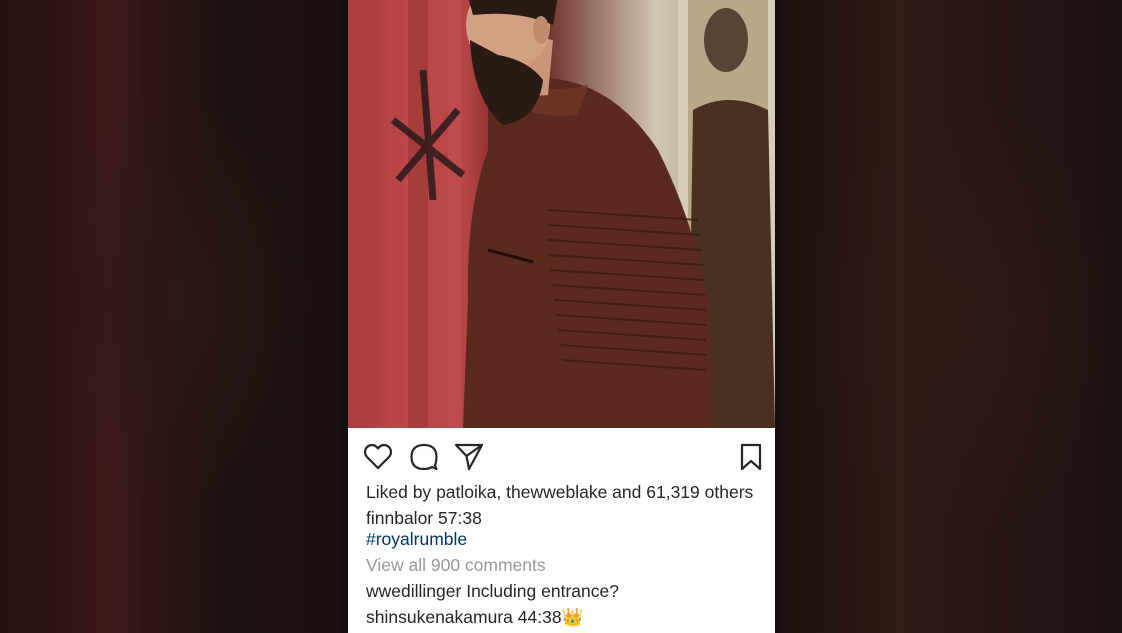 Image resolution: width=1122 pixels, height=633 pixels. Describe the element at coordinates (413, 591) in the screenshot. I see `comment-username: wwedillinger` at that location.